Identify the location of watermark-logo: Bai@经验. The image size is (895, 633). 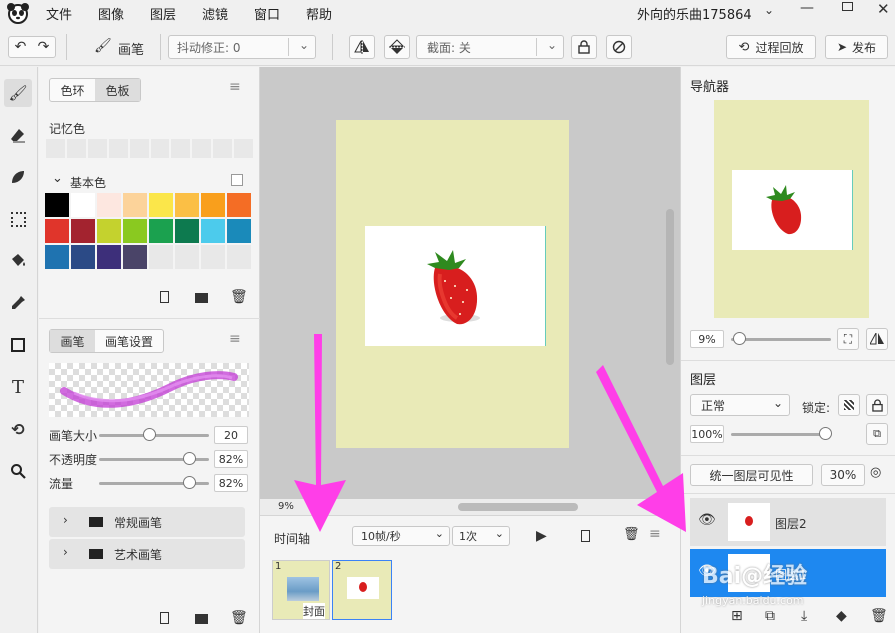
(755, 576).